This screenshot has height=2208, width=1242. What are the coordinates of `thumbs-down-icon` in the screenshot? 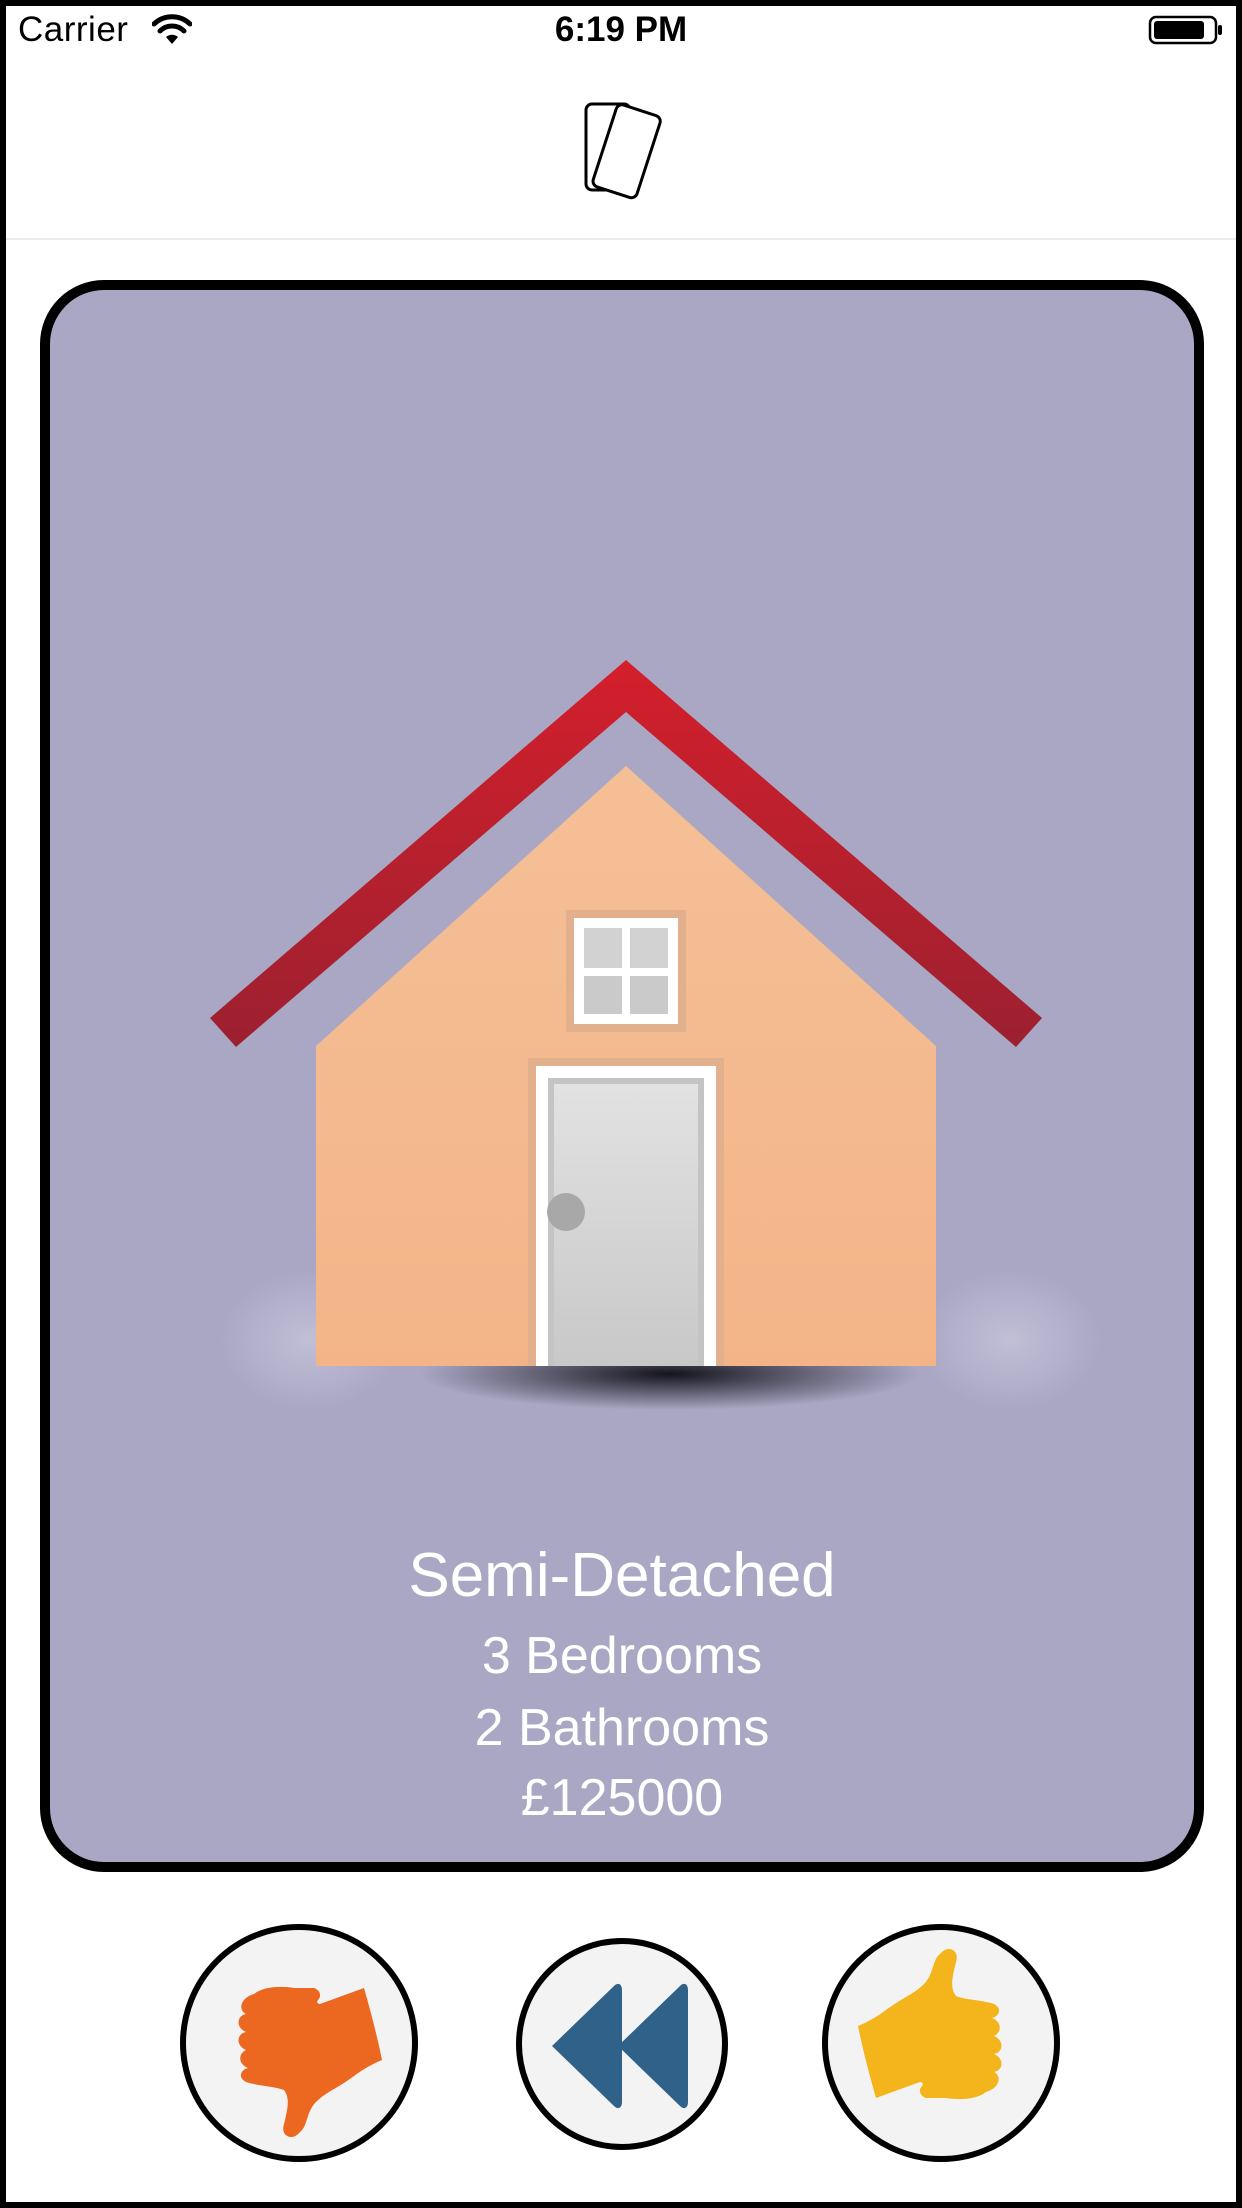 It's located at (310, 2062).